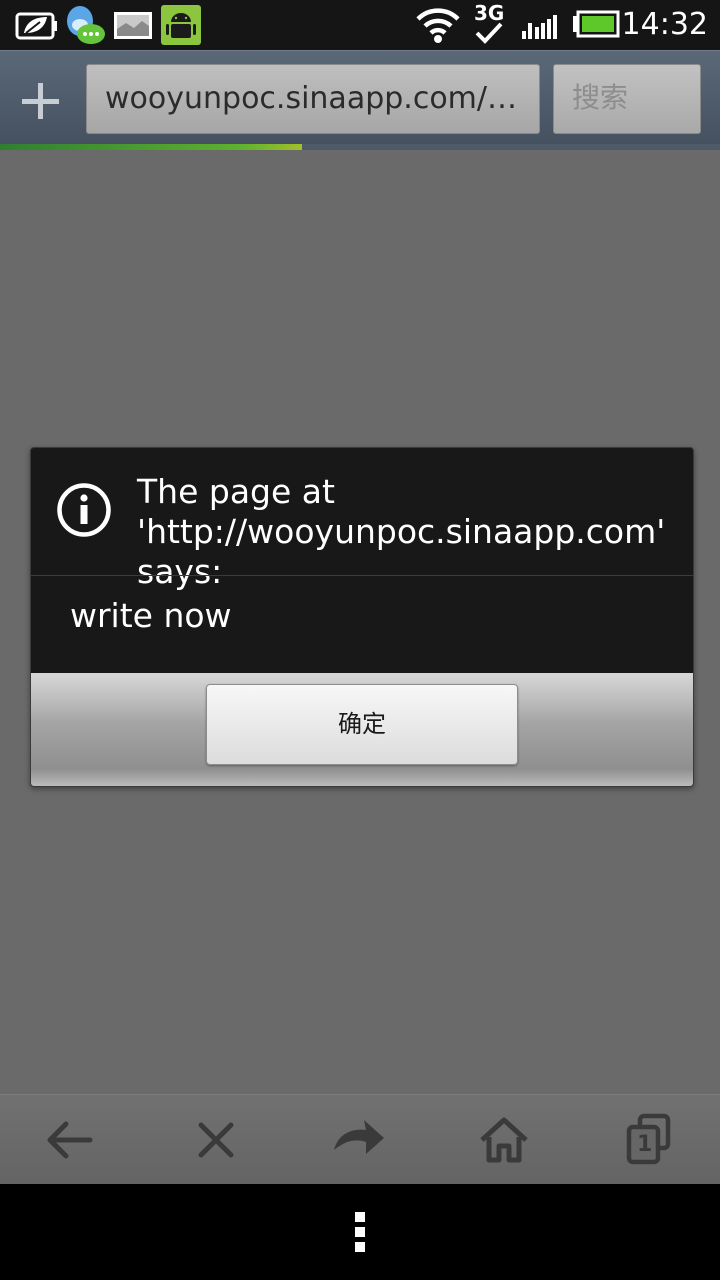 This screenshot has width=720, height=1280. What do you see at coordinates (151, 147) in the screenshot?
I see `page-load-progress-fill` at bounding box center [151, 147].